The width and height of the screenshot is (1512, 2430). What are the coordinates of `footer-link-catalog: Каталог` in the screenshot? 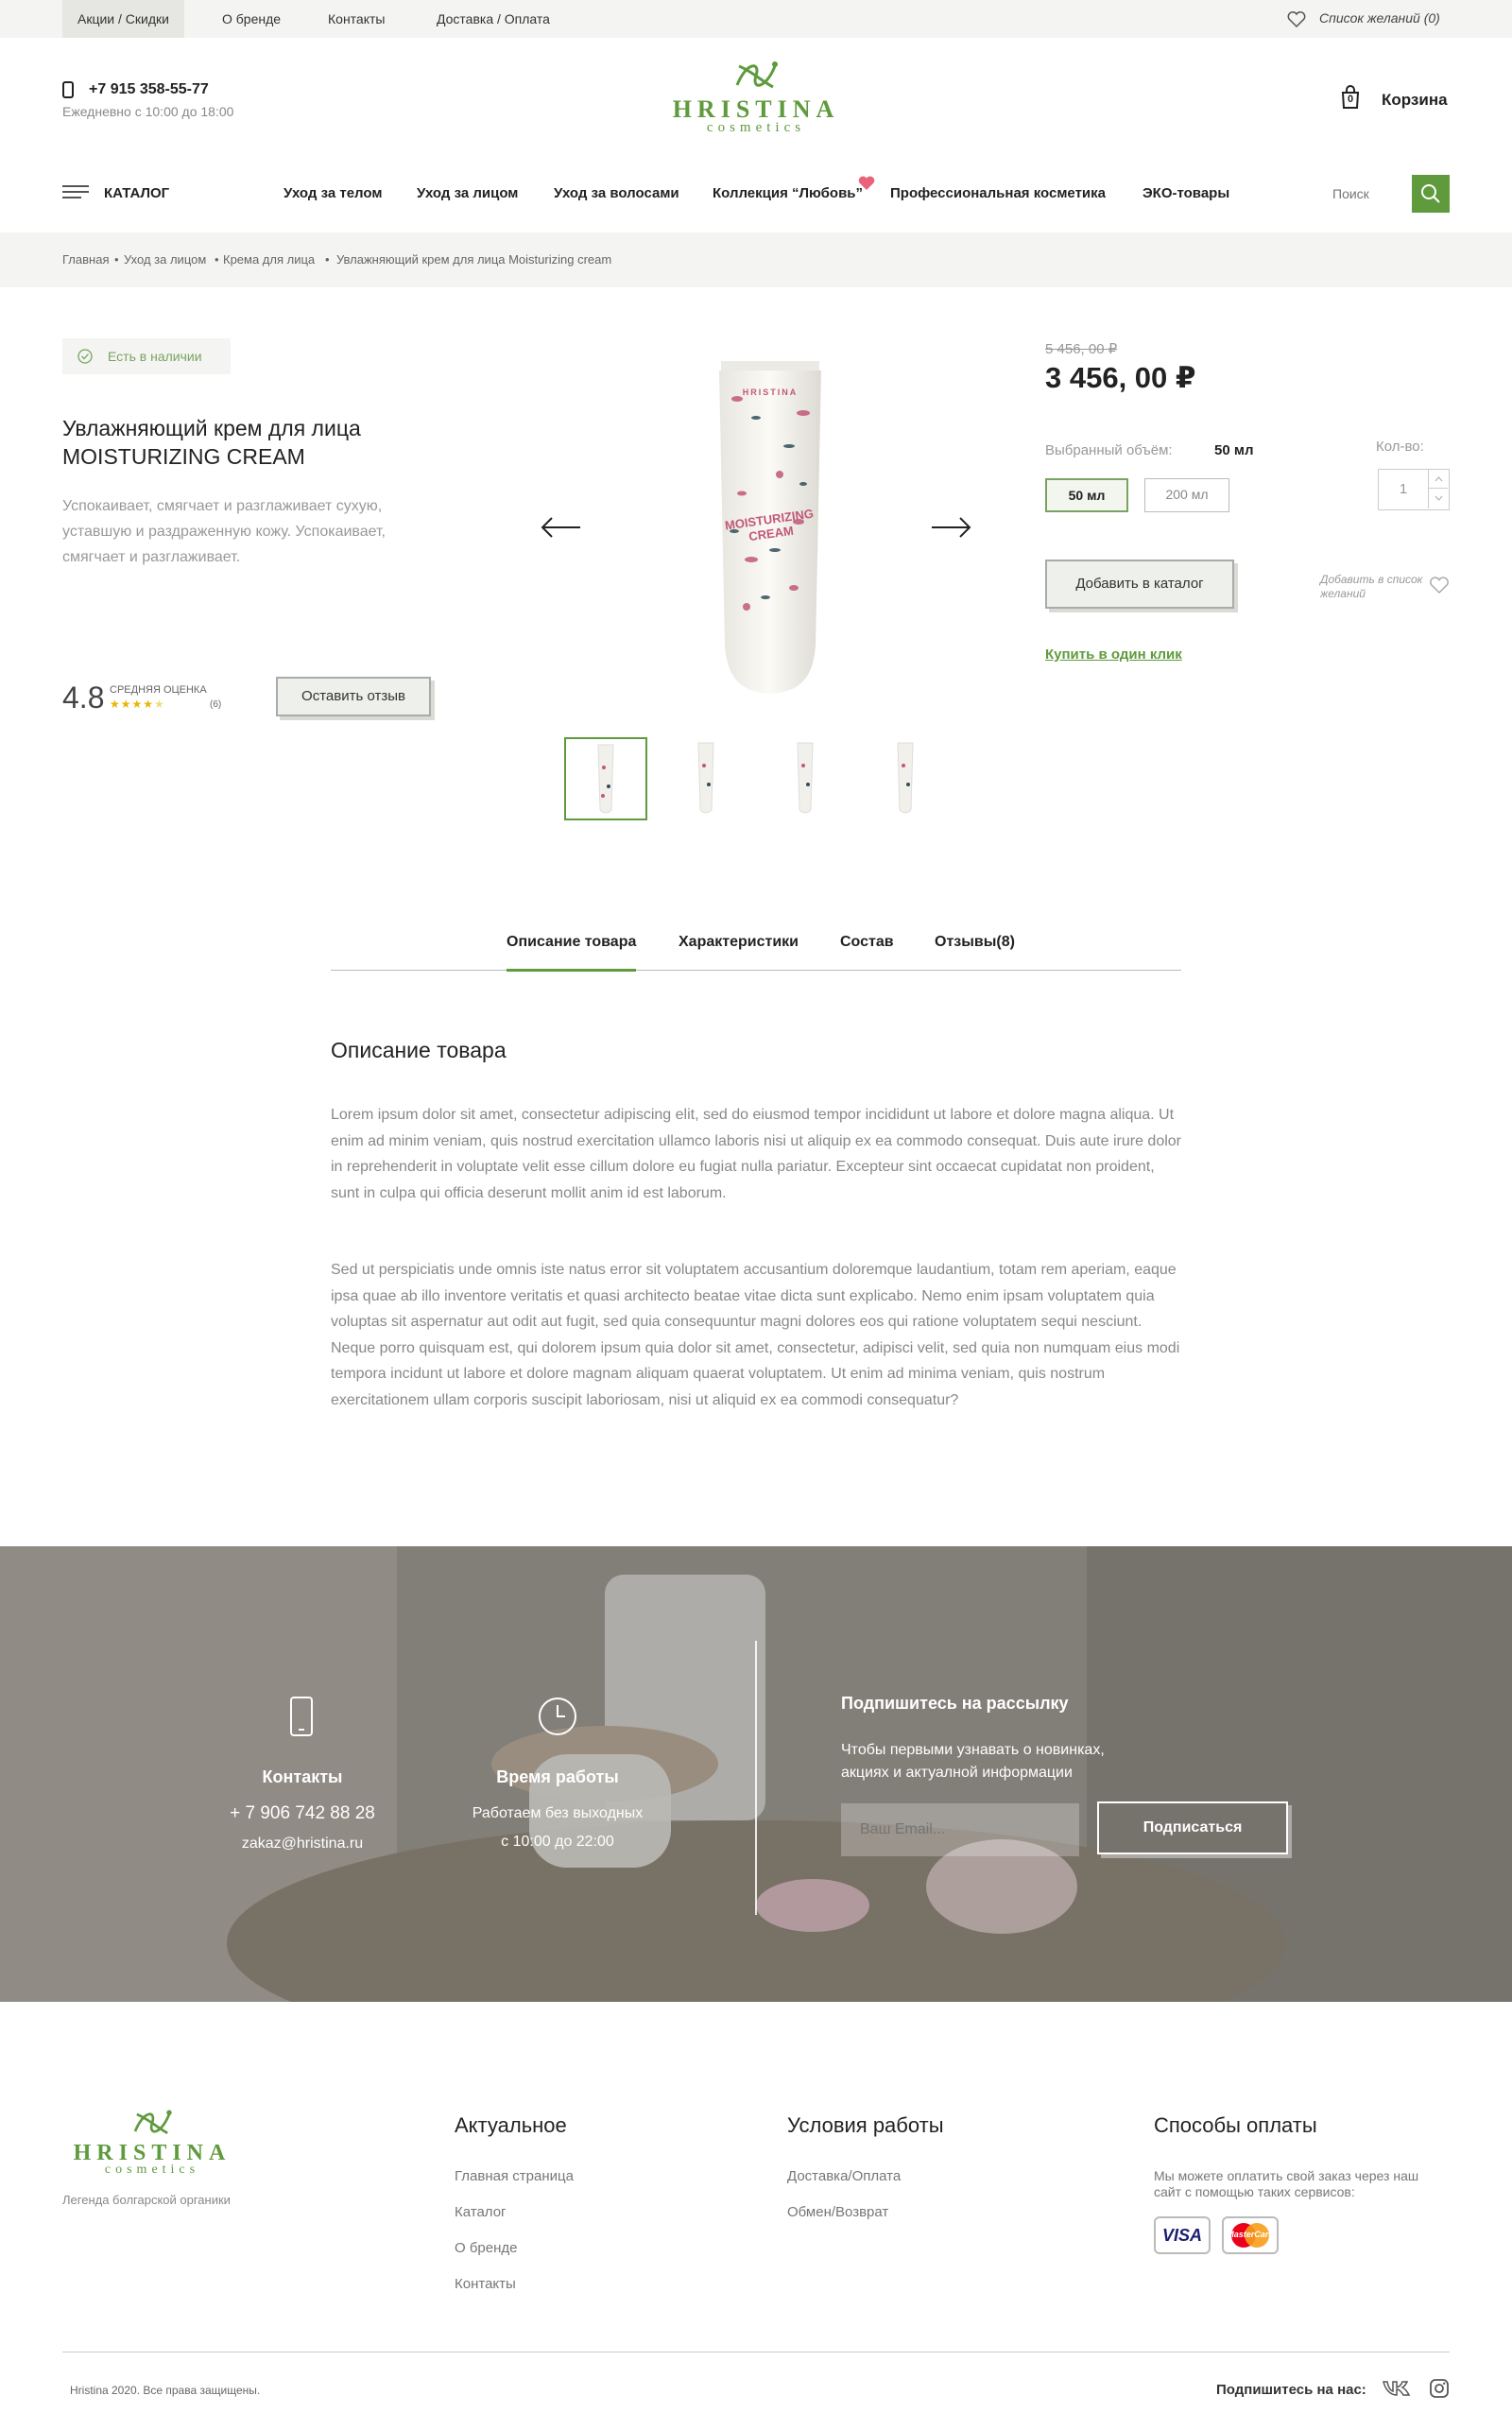 It's located at (481, 2212).